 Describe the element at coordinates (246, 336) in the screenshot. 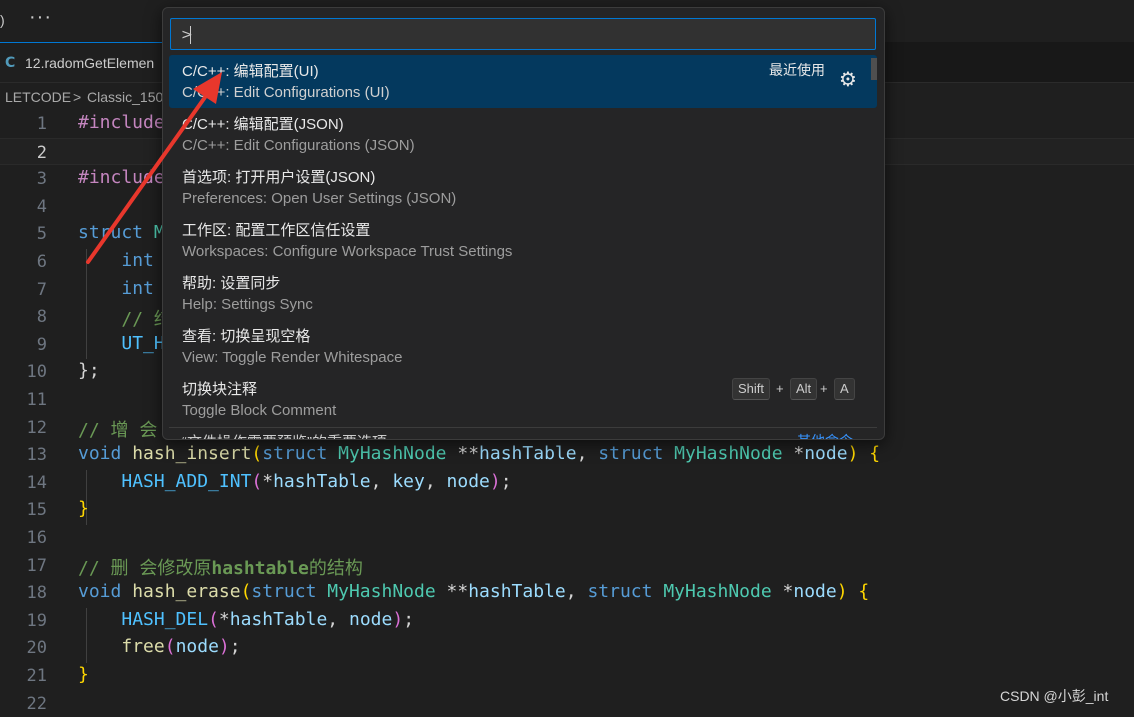

I see `command-title: 查看: 切换呈现空格` at that location.